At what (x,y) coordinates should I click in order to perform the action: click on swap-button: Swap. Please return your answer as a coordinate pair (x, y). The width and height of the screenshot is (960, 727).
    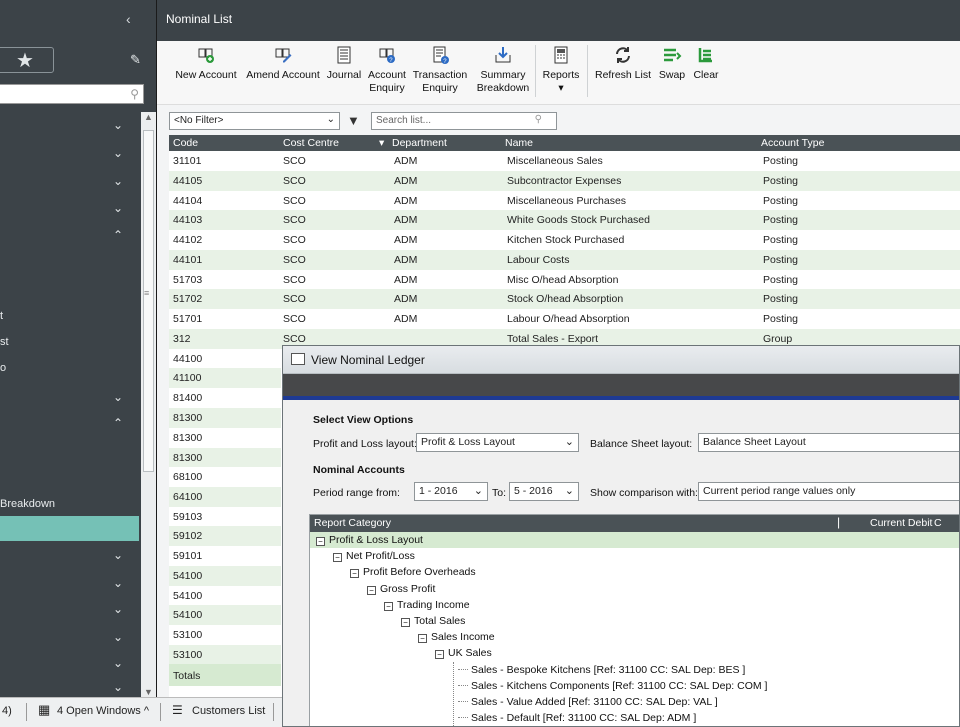
    Looking at the image, I should click on (672, 61).